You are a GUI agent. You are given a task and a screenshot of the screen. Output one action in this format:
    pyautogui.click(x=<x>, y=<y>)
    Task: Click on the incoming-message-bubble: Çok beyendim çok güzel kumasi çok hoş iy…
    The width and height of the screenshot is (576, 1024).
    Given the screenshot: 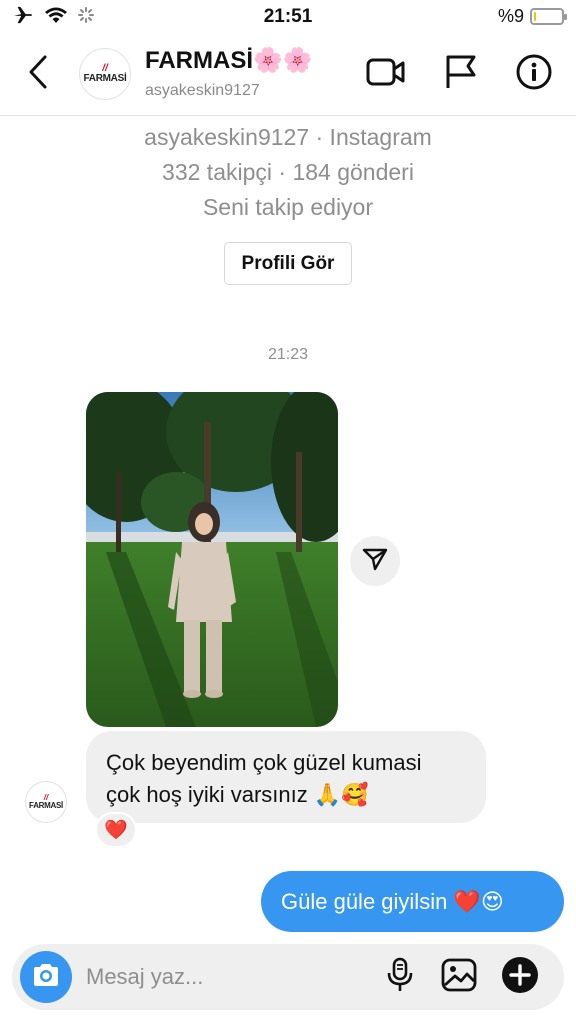 What is the action you would take?
    pyautogui.click(x=286, y=777)
    